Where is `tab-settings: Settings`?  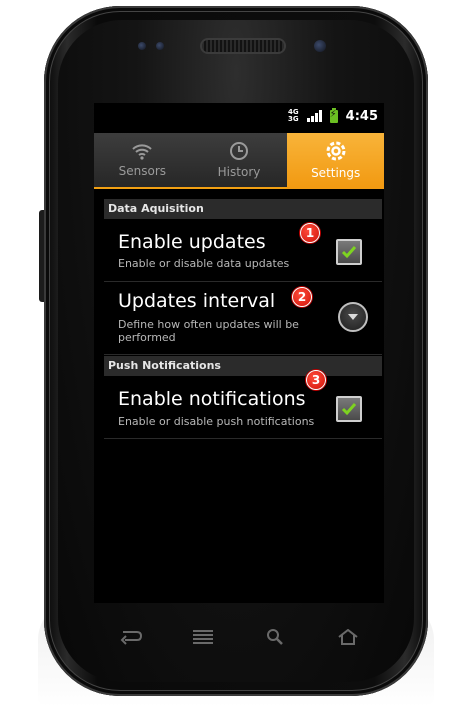 tab-settings: Settings is located at coordinates (335, 161).